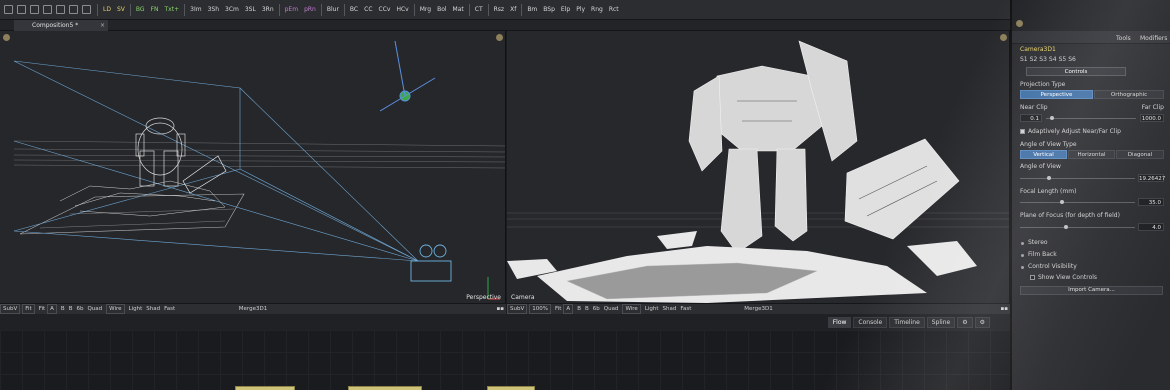 The width and height of the screenshot is (1170, 390). What do you see at coordinates (368, 10) in the screenshot?
I see `tool-button-cc: CC` at bounding box center [368, 10].